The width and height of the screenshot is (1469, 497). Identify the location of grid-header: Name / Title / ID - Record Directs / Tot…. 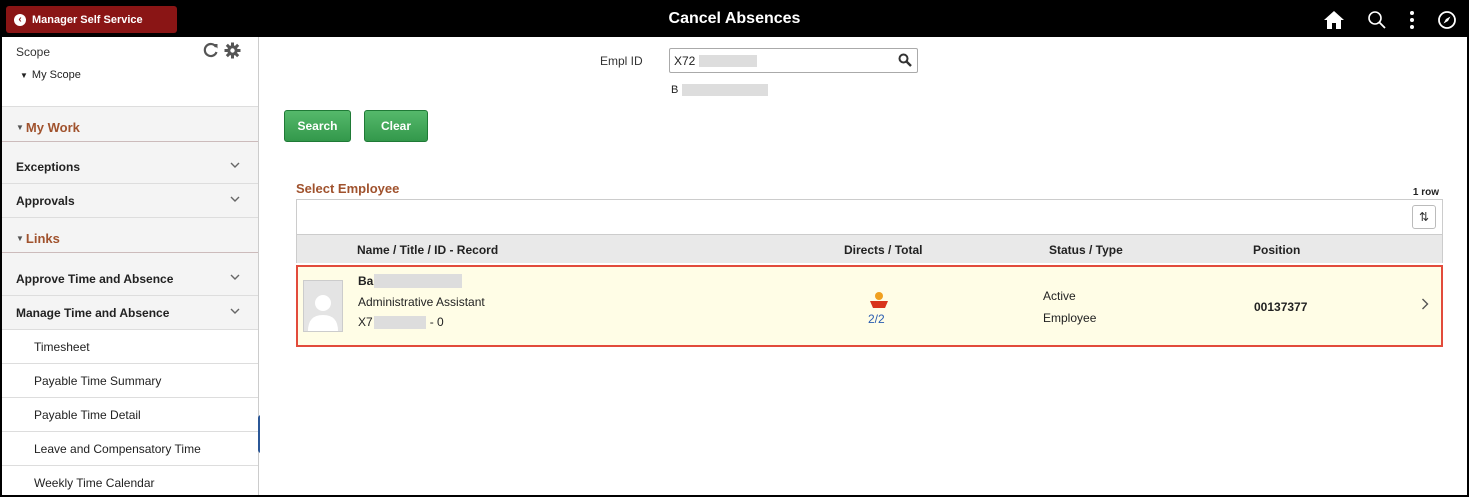
(869, 249).